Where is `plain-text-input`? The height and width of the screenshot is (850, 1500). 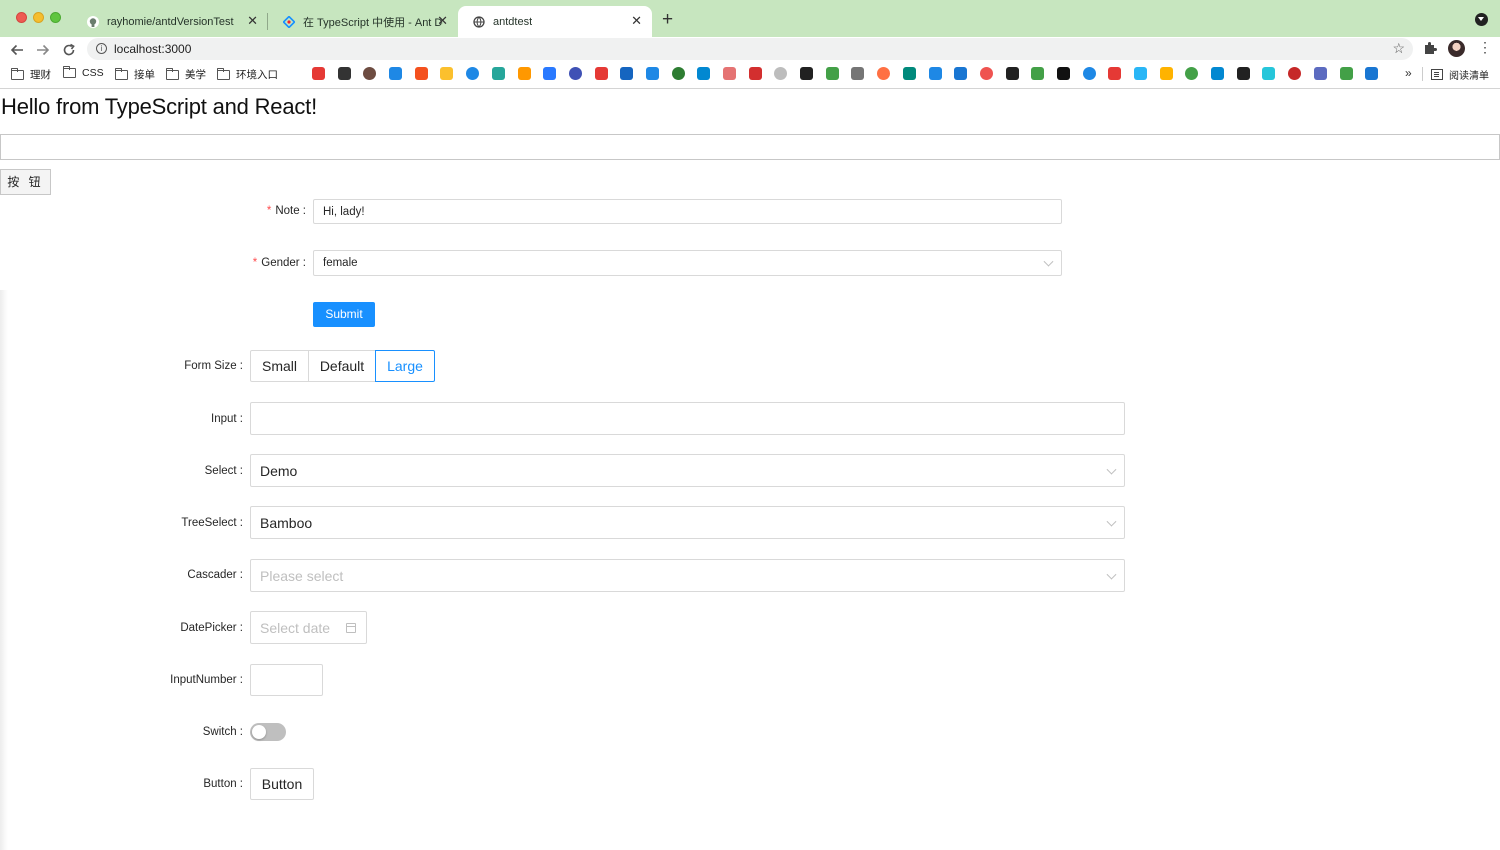 plain-text-input is located at coordinates (750, 147).